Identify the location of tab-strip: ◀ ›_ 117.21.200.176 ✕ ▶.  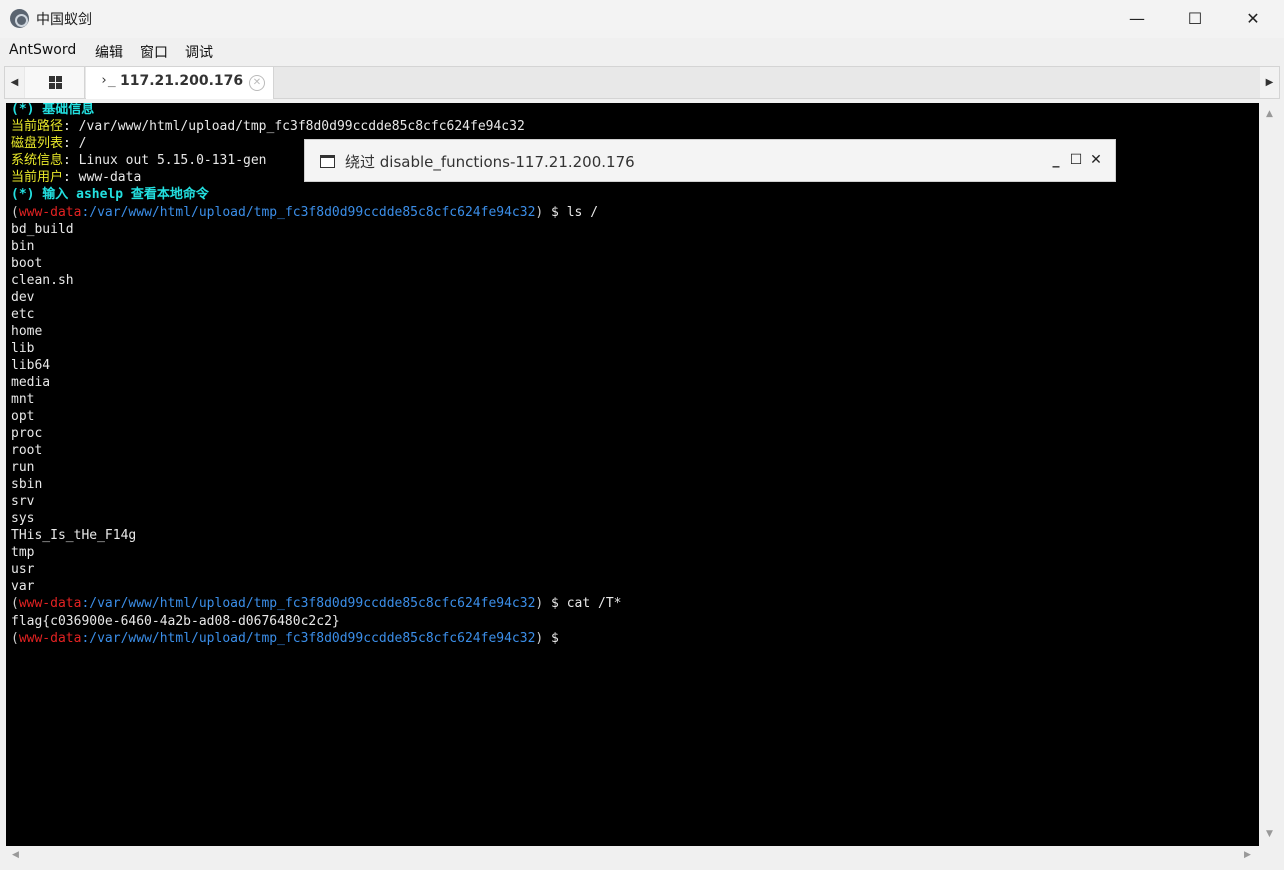
(642, 82).